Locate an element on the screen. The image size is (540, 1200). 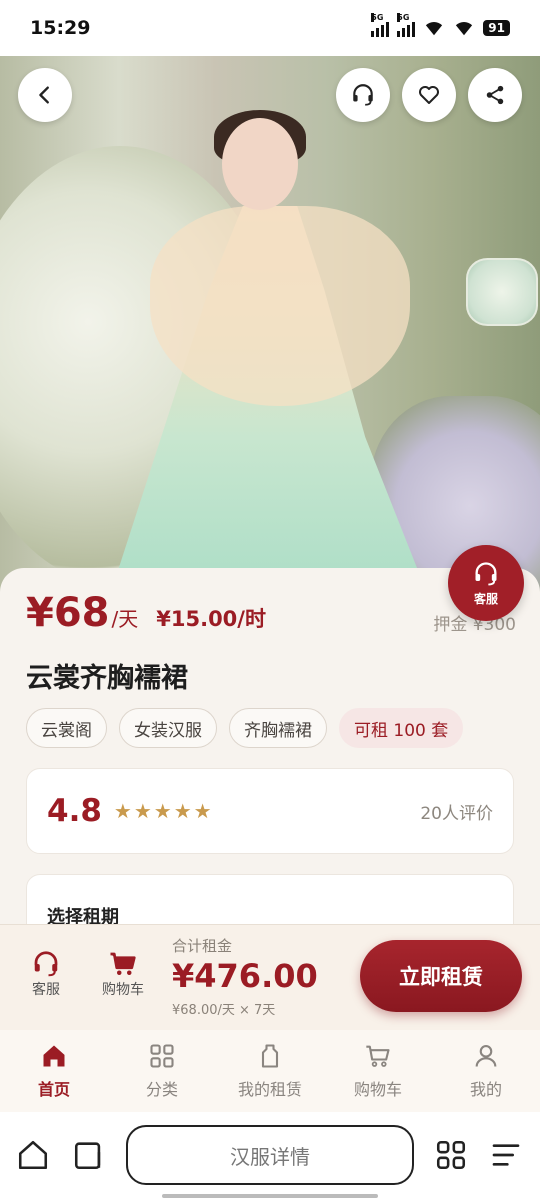
cart-action: 购物车 is located at coordinates (123, 974).